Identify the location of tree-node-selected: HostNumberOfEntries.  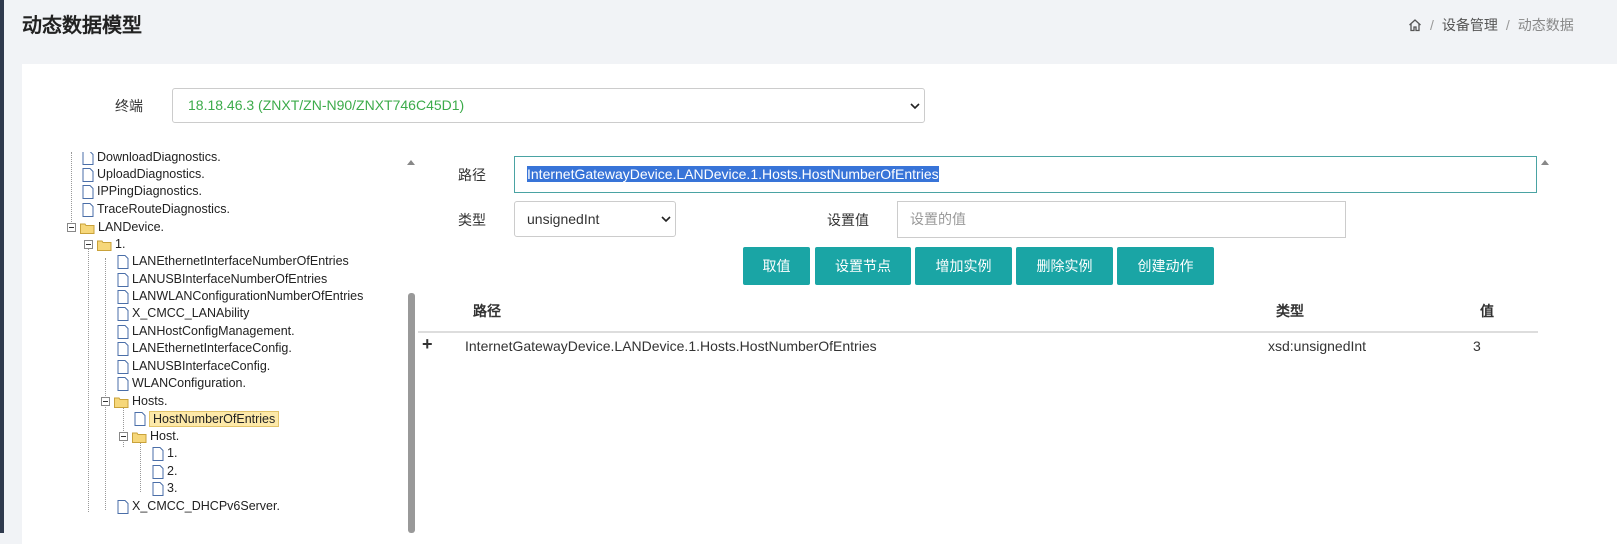
(207, 418).